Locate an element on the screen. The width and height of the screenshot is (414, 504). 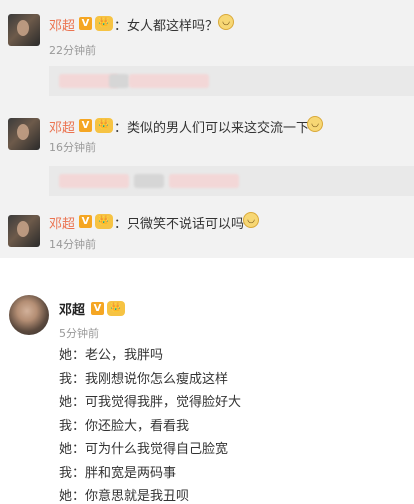
post-line: 她：可我觉得我胖，觉得脸好大 is located at coordinates (150, 402).